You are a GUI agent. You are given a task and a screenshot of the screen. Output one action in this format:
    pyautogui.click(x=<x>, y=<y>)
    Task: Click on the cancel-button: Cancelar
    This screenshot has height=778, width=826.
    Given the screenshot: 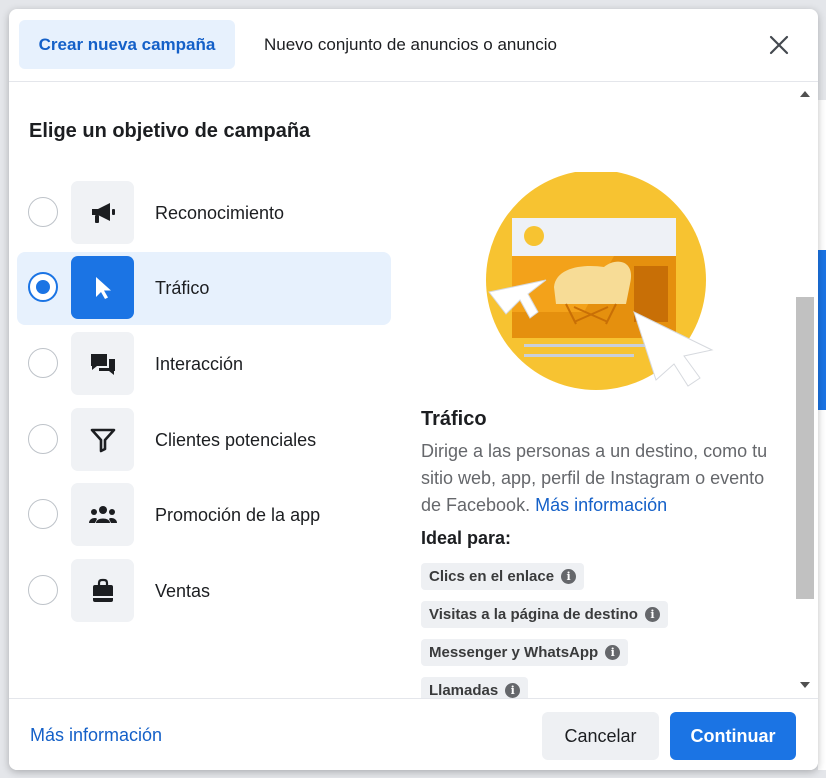 What is the action you would take?
    pyautogui.click(x=600, y=736)
    